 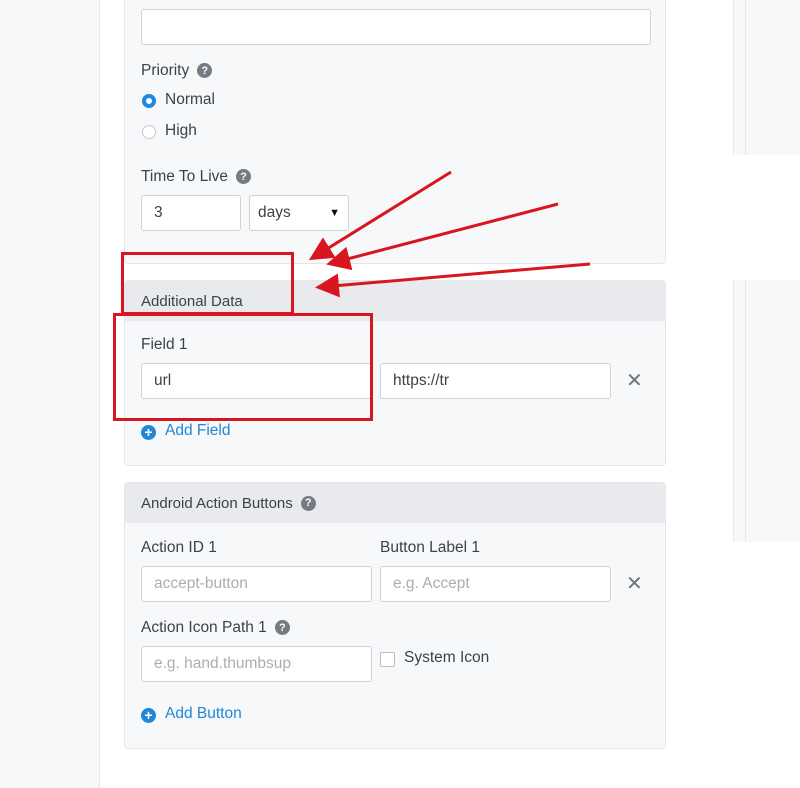 What do you see at coordinates (299, 213) in the screenshot?
I see `ttl-unit-select: days ▼` at bounding box center [299, 213].